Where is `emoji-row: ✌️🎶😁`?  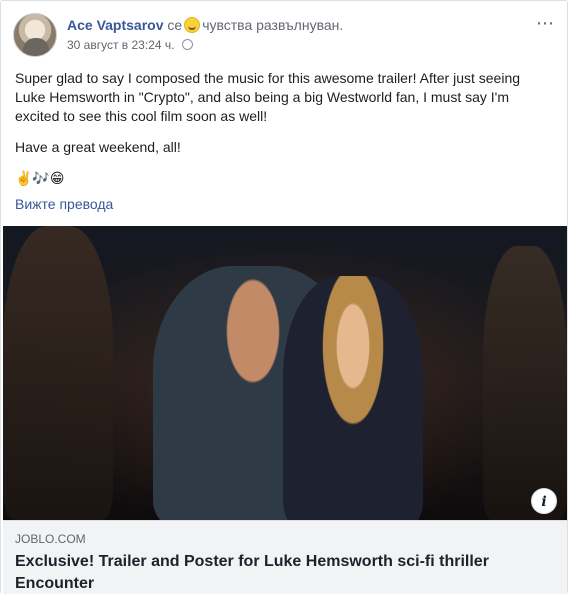 emoji-row: ✌️🎶😁 is located at coordinates (40, 178).